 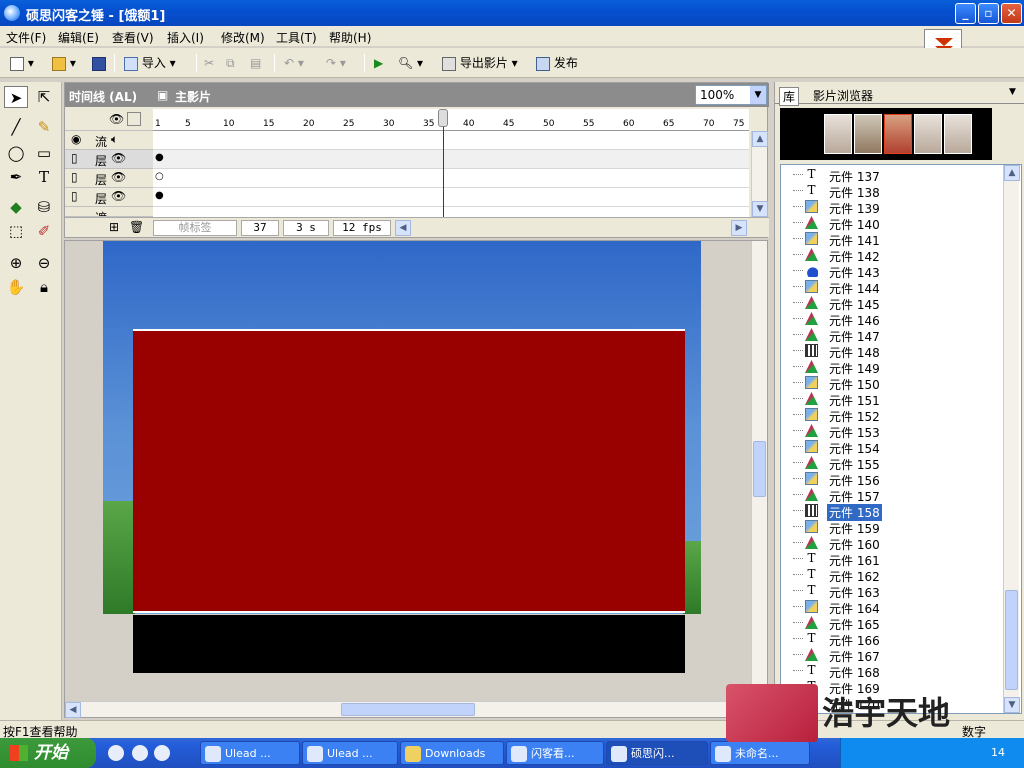 What do you see at coordinates (16, 263) in the screenshot?
I see `zoom-in-icon: ⊕` at bounding box center [16, 263].